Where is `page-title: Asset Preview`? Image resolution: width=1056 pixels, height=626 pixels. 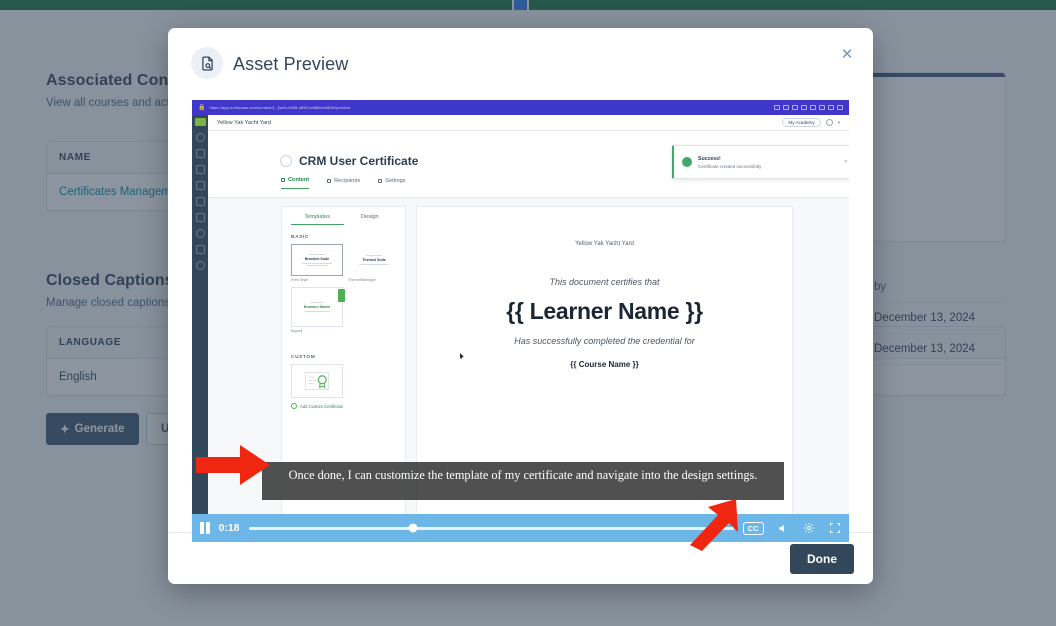
page-title: Asset Preview is located at coordinates (291, 64).